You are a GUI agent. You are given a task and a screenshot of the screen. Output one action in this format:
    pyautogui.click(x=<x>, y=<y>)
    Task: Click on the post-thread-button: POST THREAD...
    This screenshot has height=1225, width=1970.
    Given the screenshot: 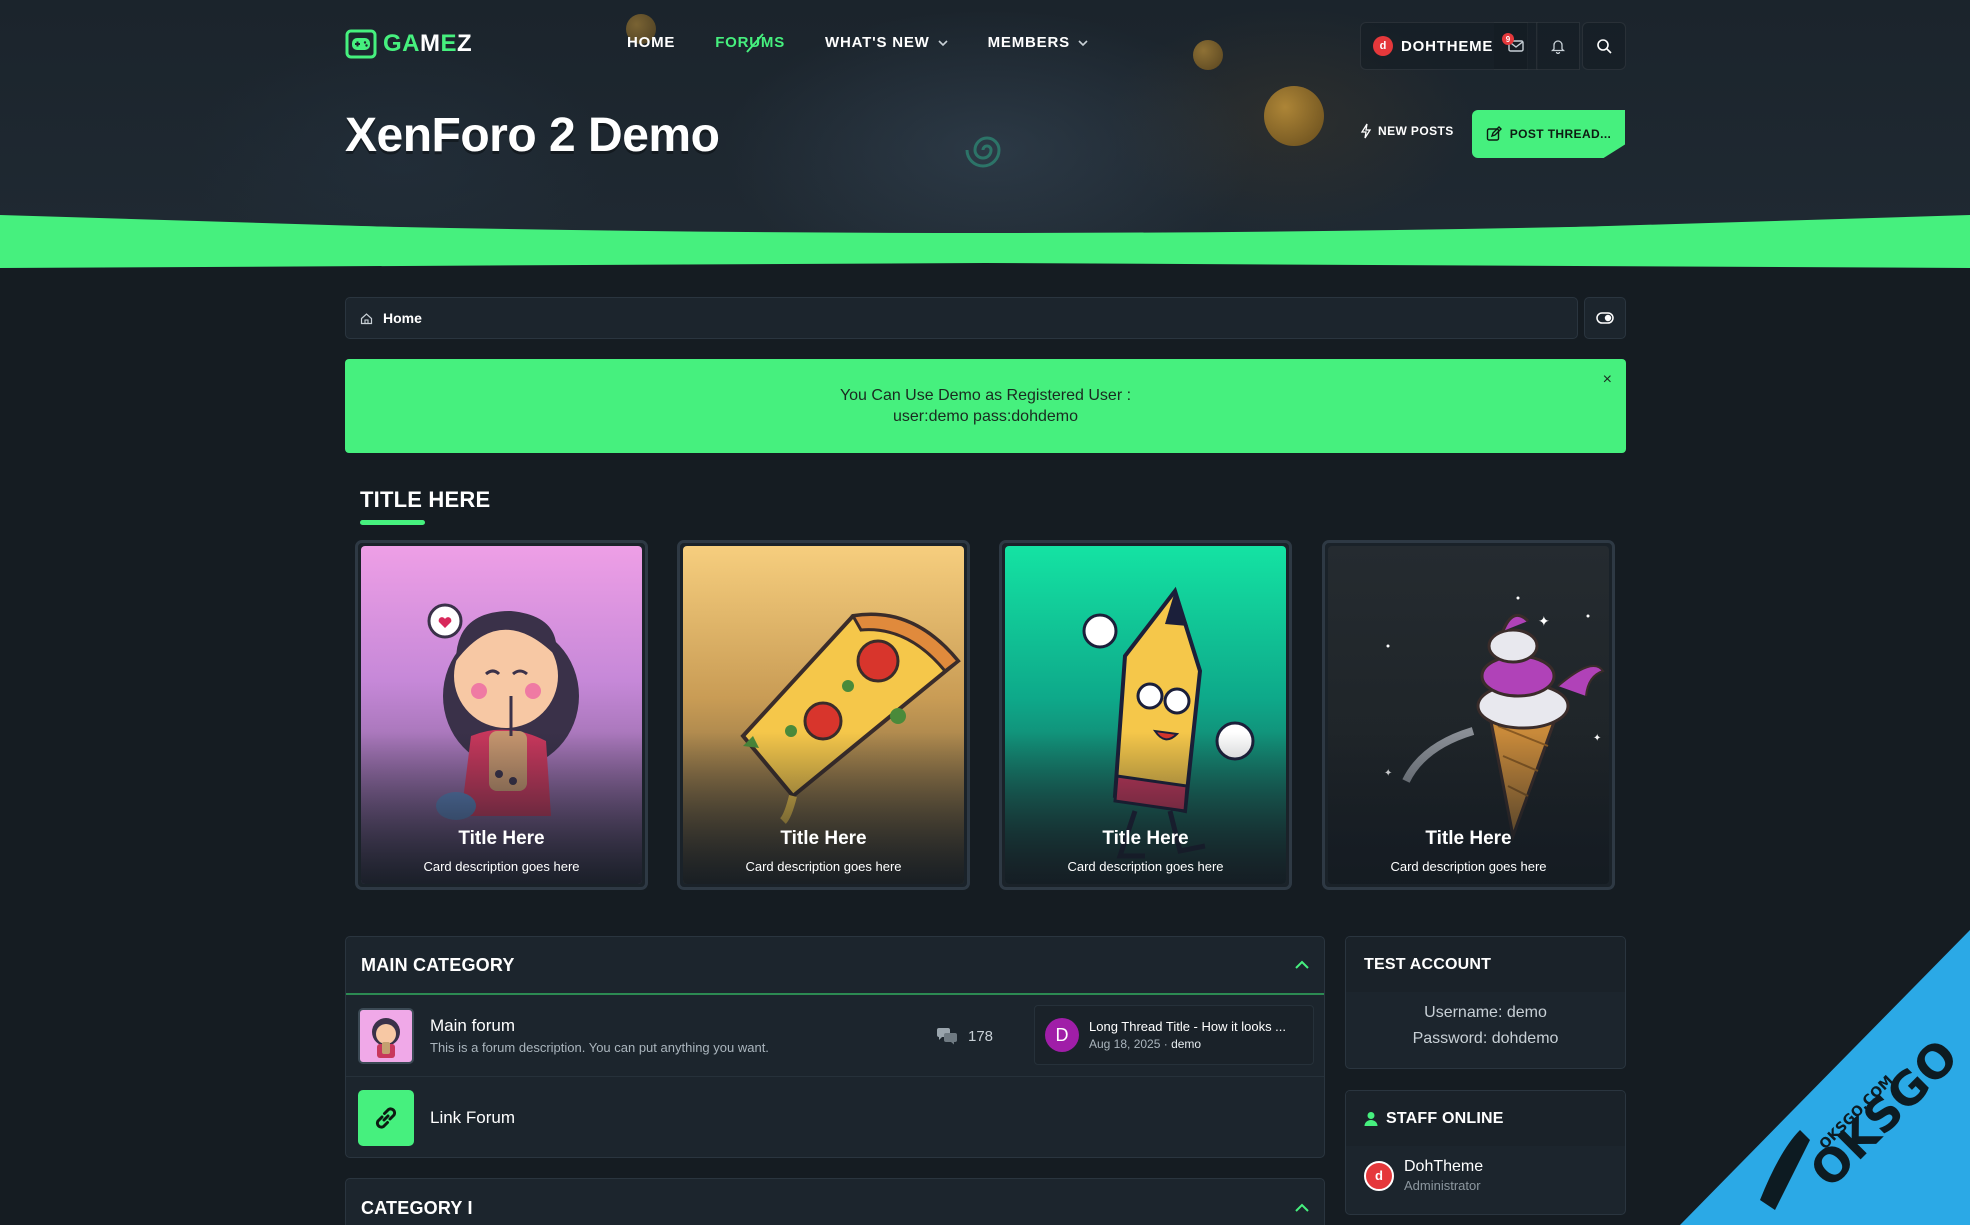 What is the action you would take?
    pyautogui.click(x=1548, y=134)
    